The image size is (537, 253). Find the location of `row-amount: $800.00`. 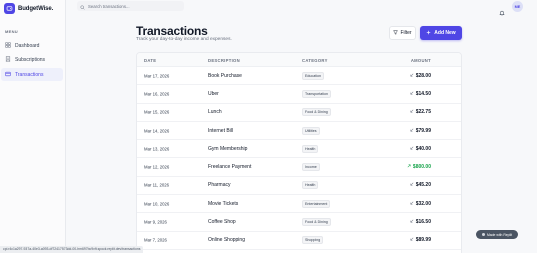

row-amount: $800.00 is located at coordinates (419, 167).